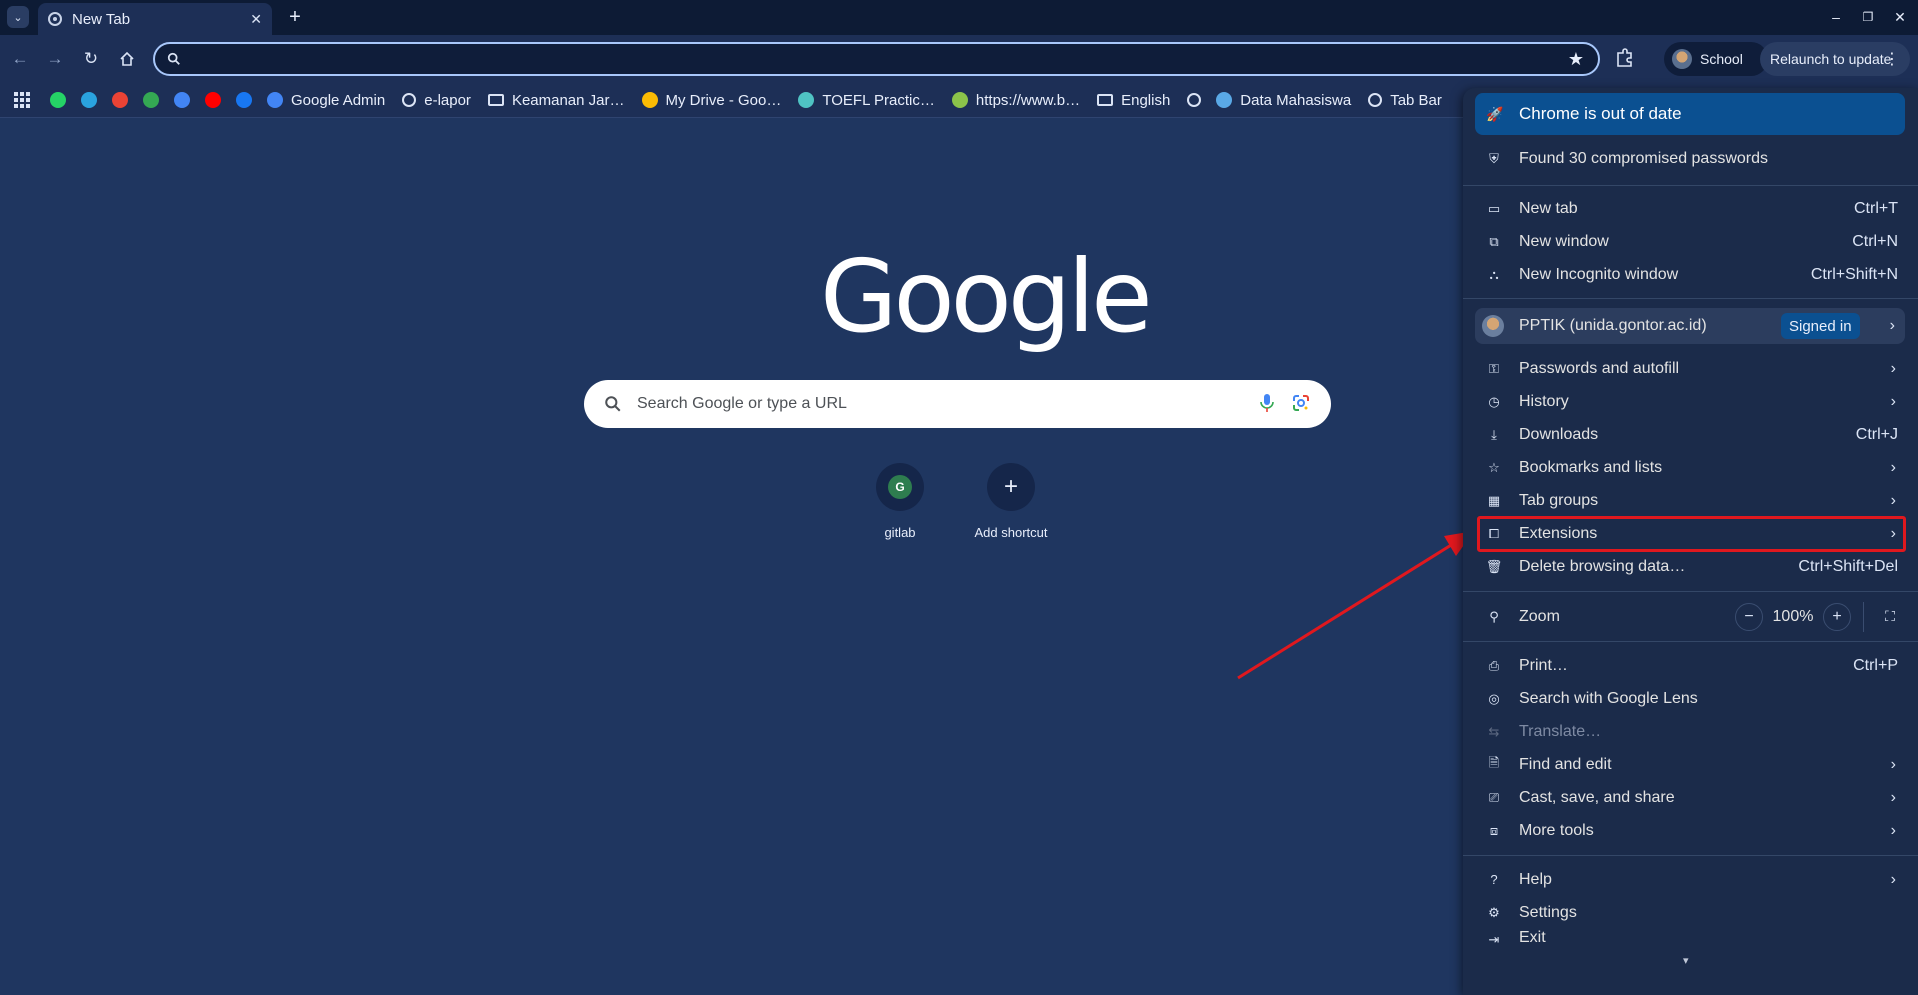 The image size is (1918, 995). I want to click on voice-search-icon, so click(1267, 403).